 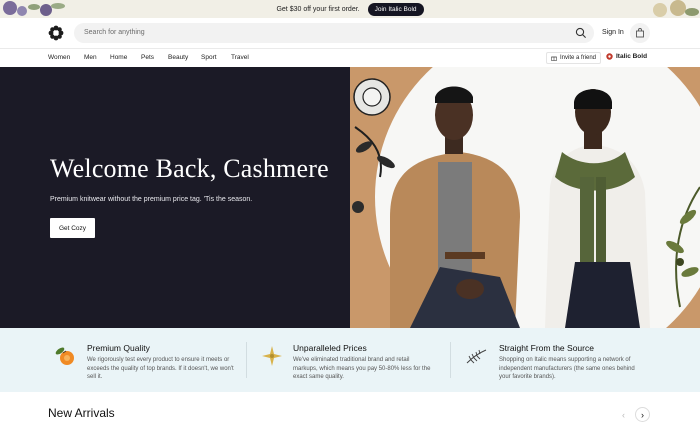 I want to click on cart-button, so click(x=640, y=33).